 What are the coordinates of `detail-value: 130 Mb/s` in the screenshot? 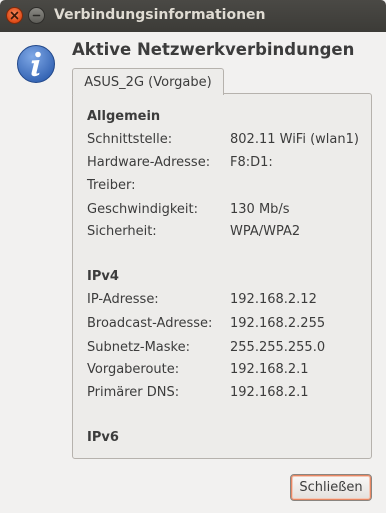 It's located at (260, 209).